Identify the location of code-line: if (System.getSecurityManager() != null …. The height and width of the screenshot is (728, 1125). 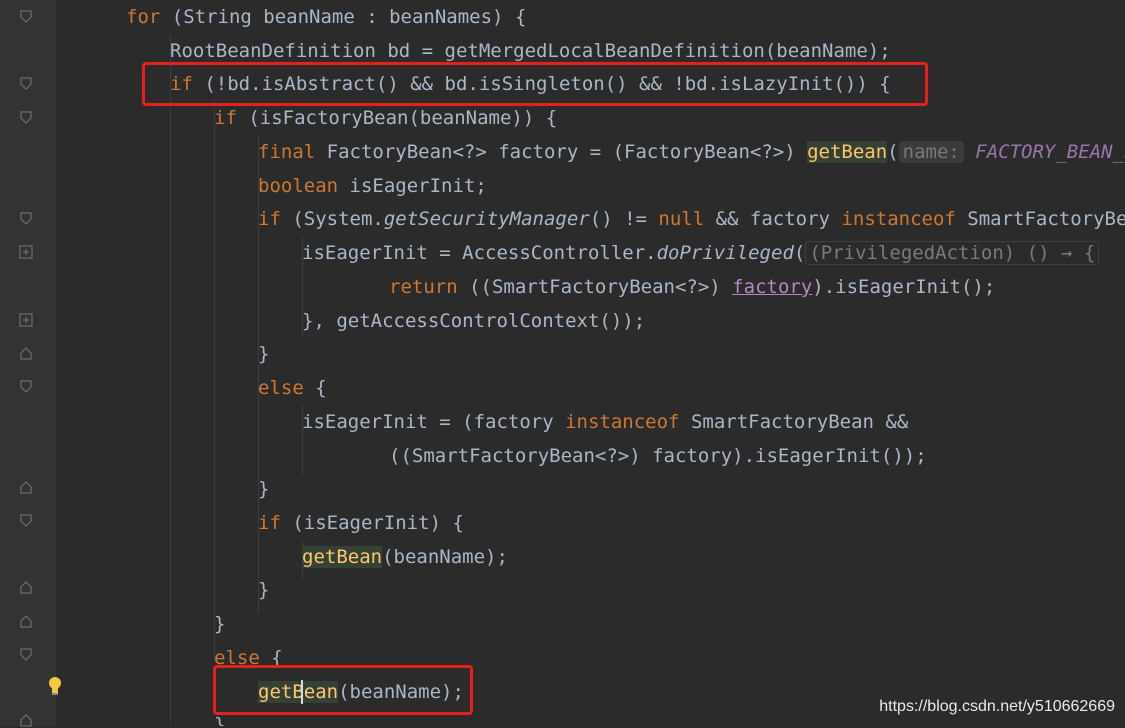
(691, 219).